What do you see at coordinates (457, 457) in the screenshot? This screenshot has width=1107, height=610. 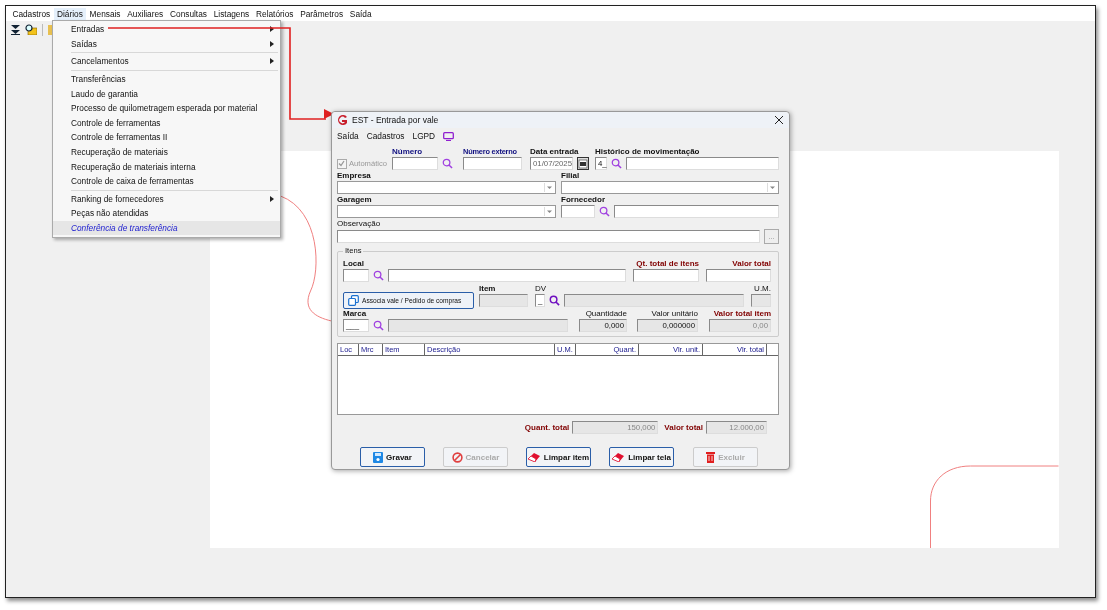 I see `prohibited-icon` at bounding box center [457, 457].